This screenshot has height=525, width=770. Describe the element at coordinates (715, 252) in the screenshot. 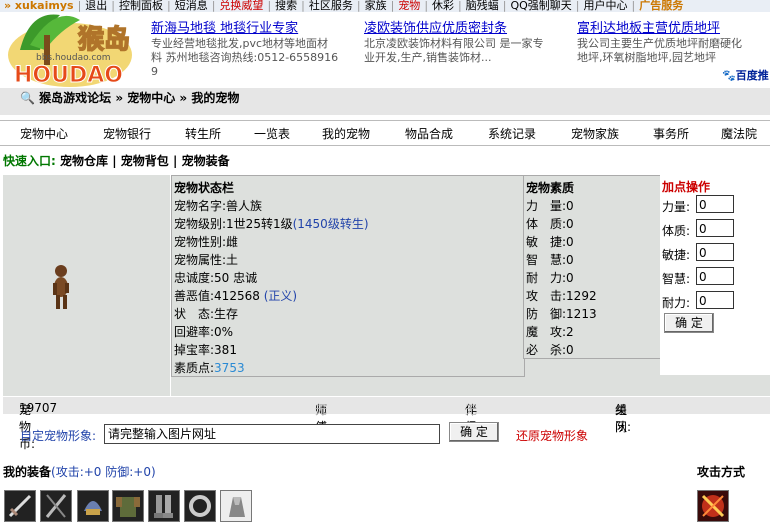

I see `agility-input: 0` at that location.